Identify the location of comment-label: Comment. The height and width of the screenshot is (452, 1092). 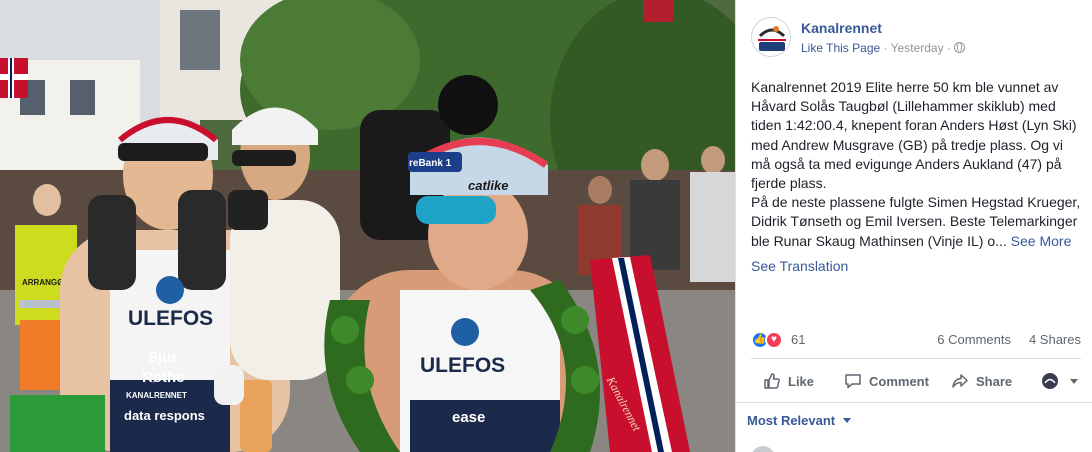
(899, 381).